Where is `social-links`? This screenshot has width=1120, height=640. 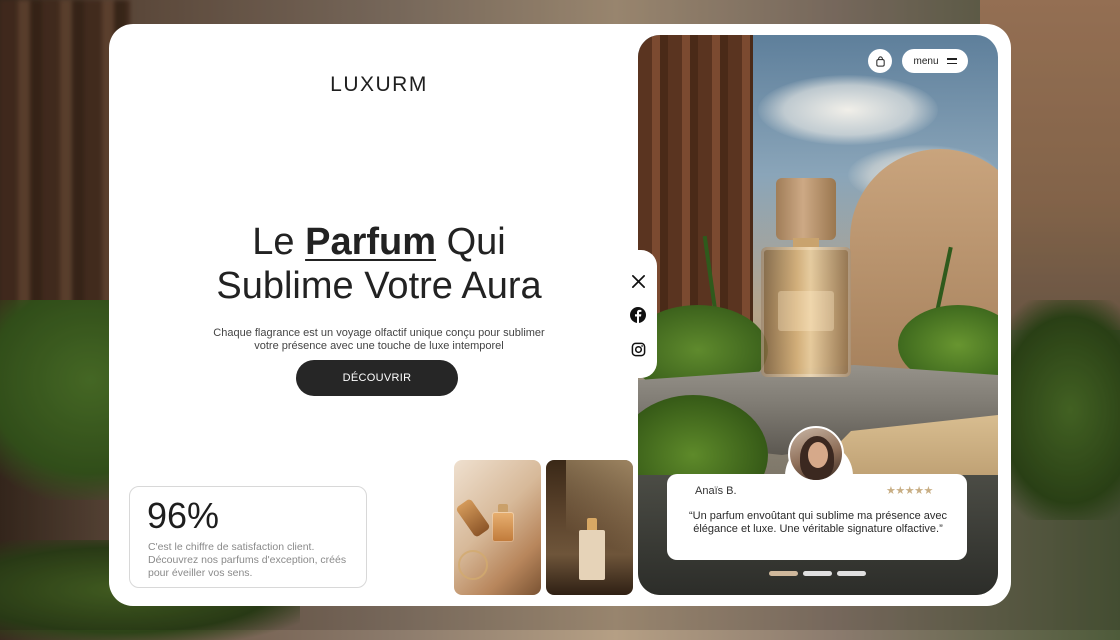 social-links is located at coordinates (638, 314).